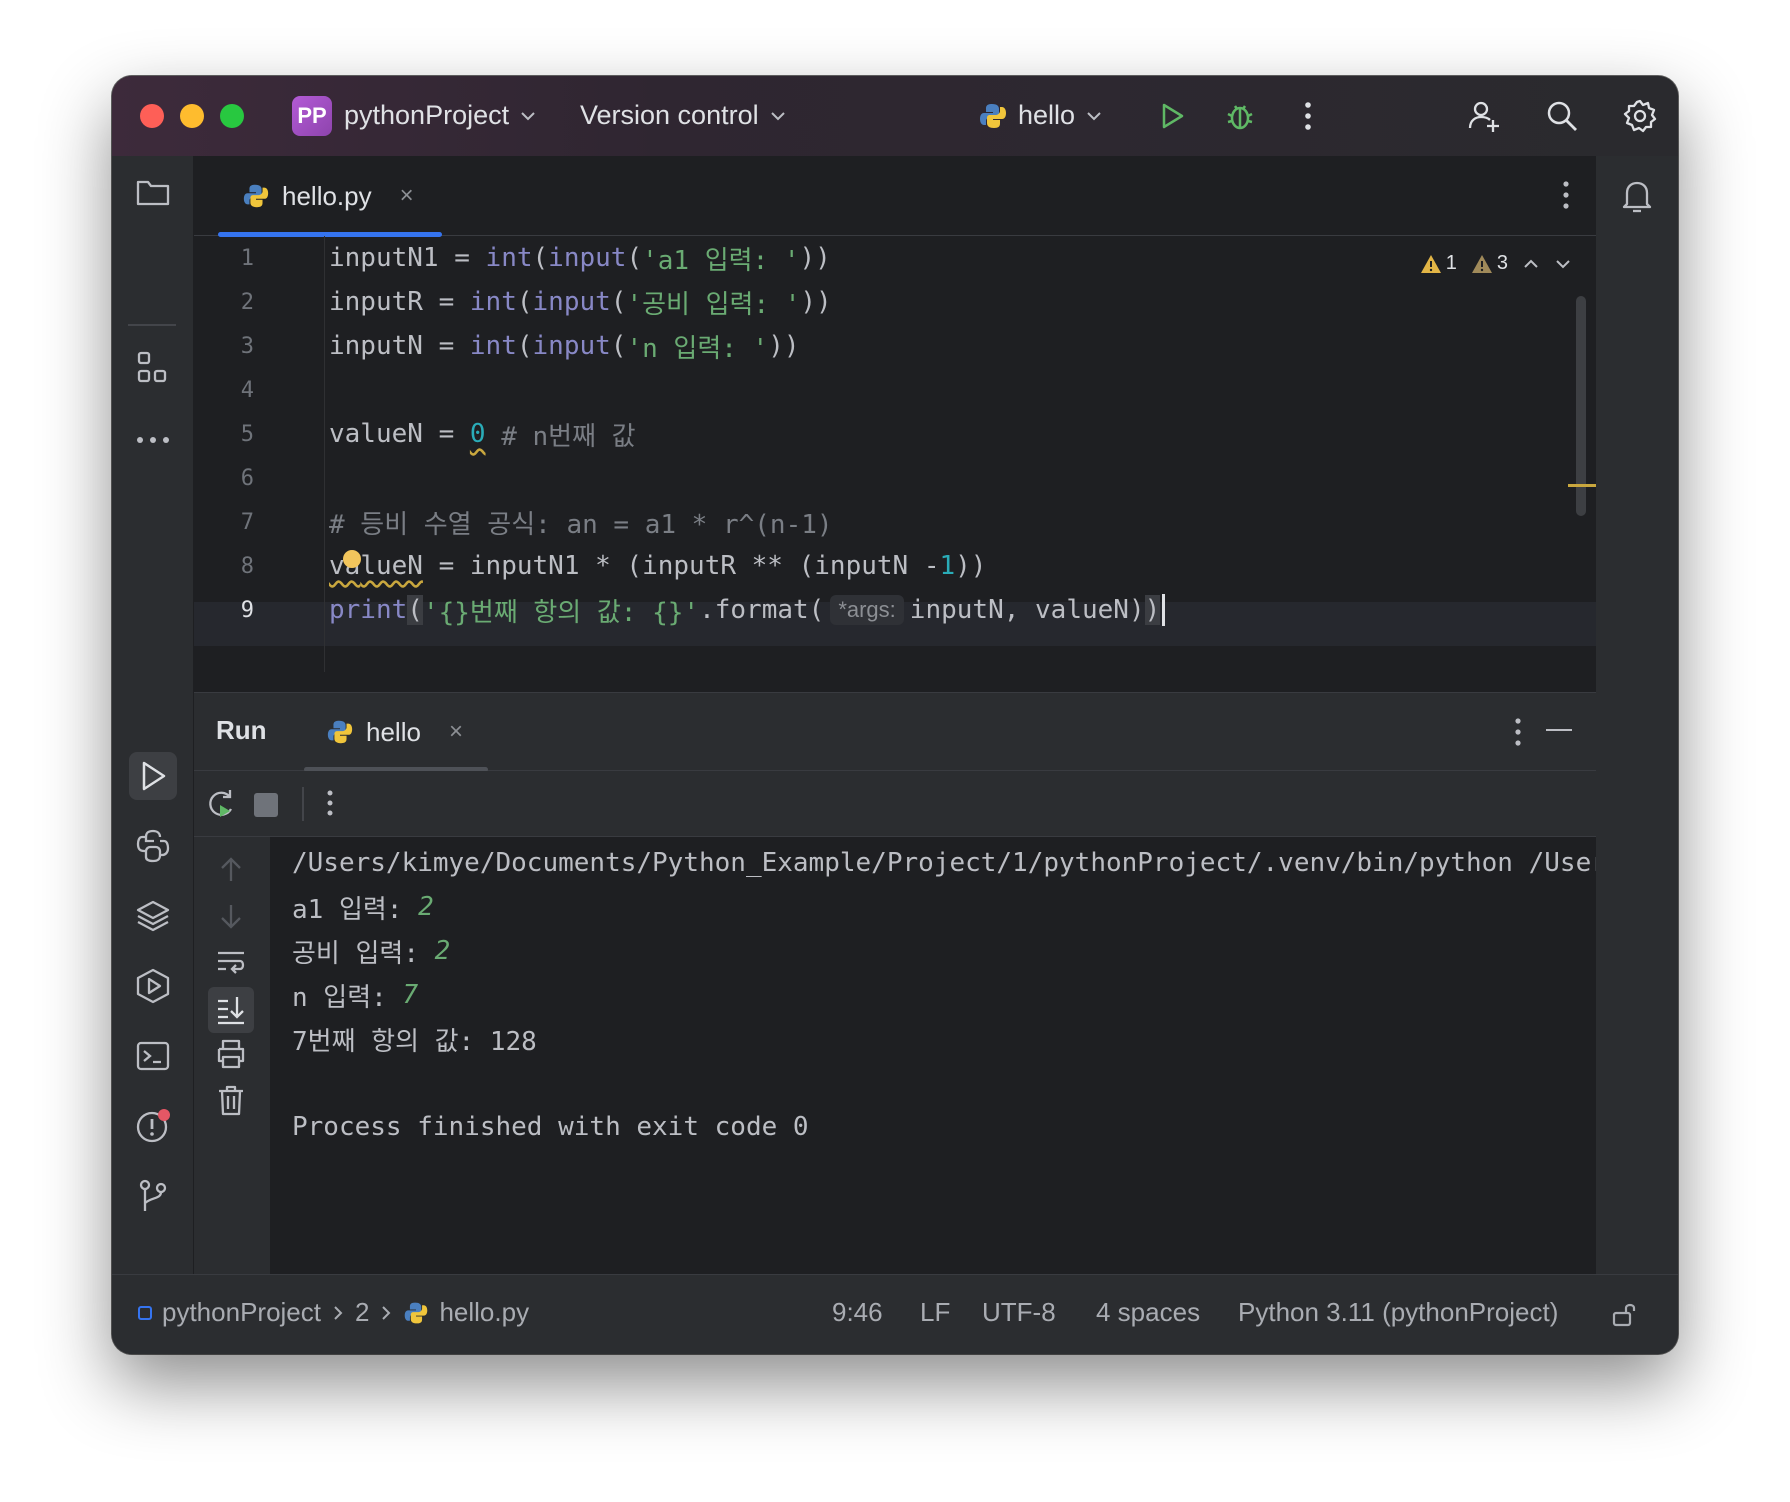 The width and height of the screenshot is (1790, 1502). What do you see at coordinates (484, 1312) in the screenshot?
I see `breadcrumb-file: hello.py` at bounding box center [484, 1312].